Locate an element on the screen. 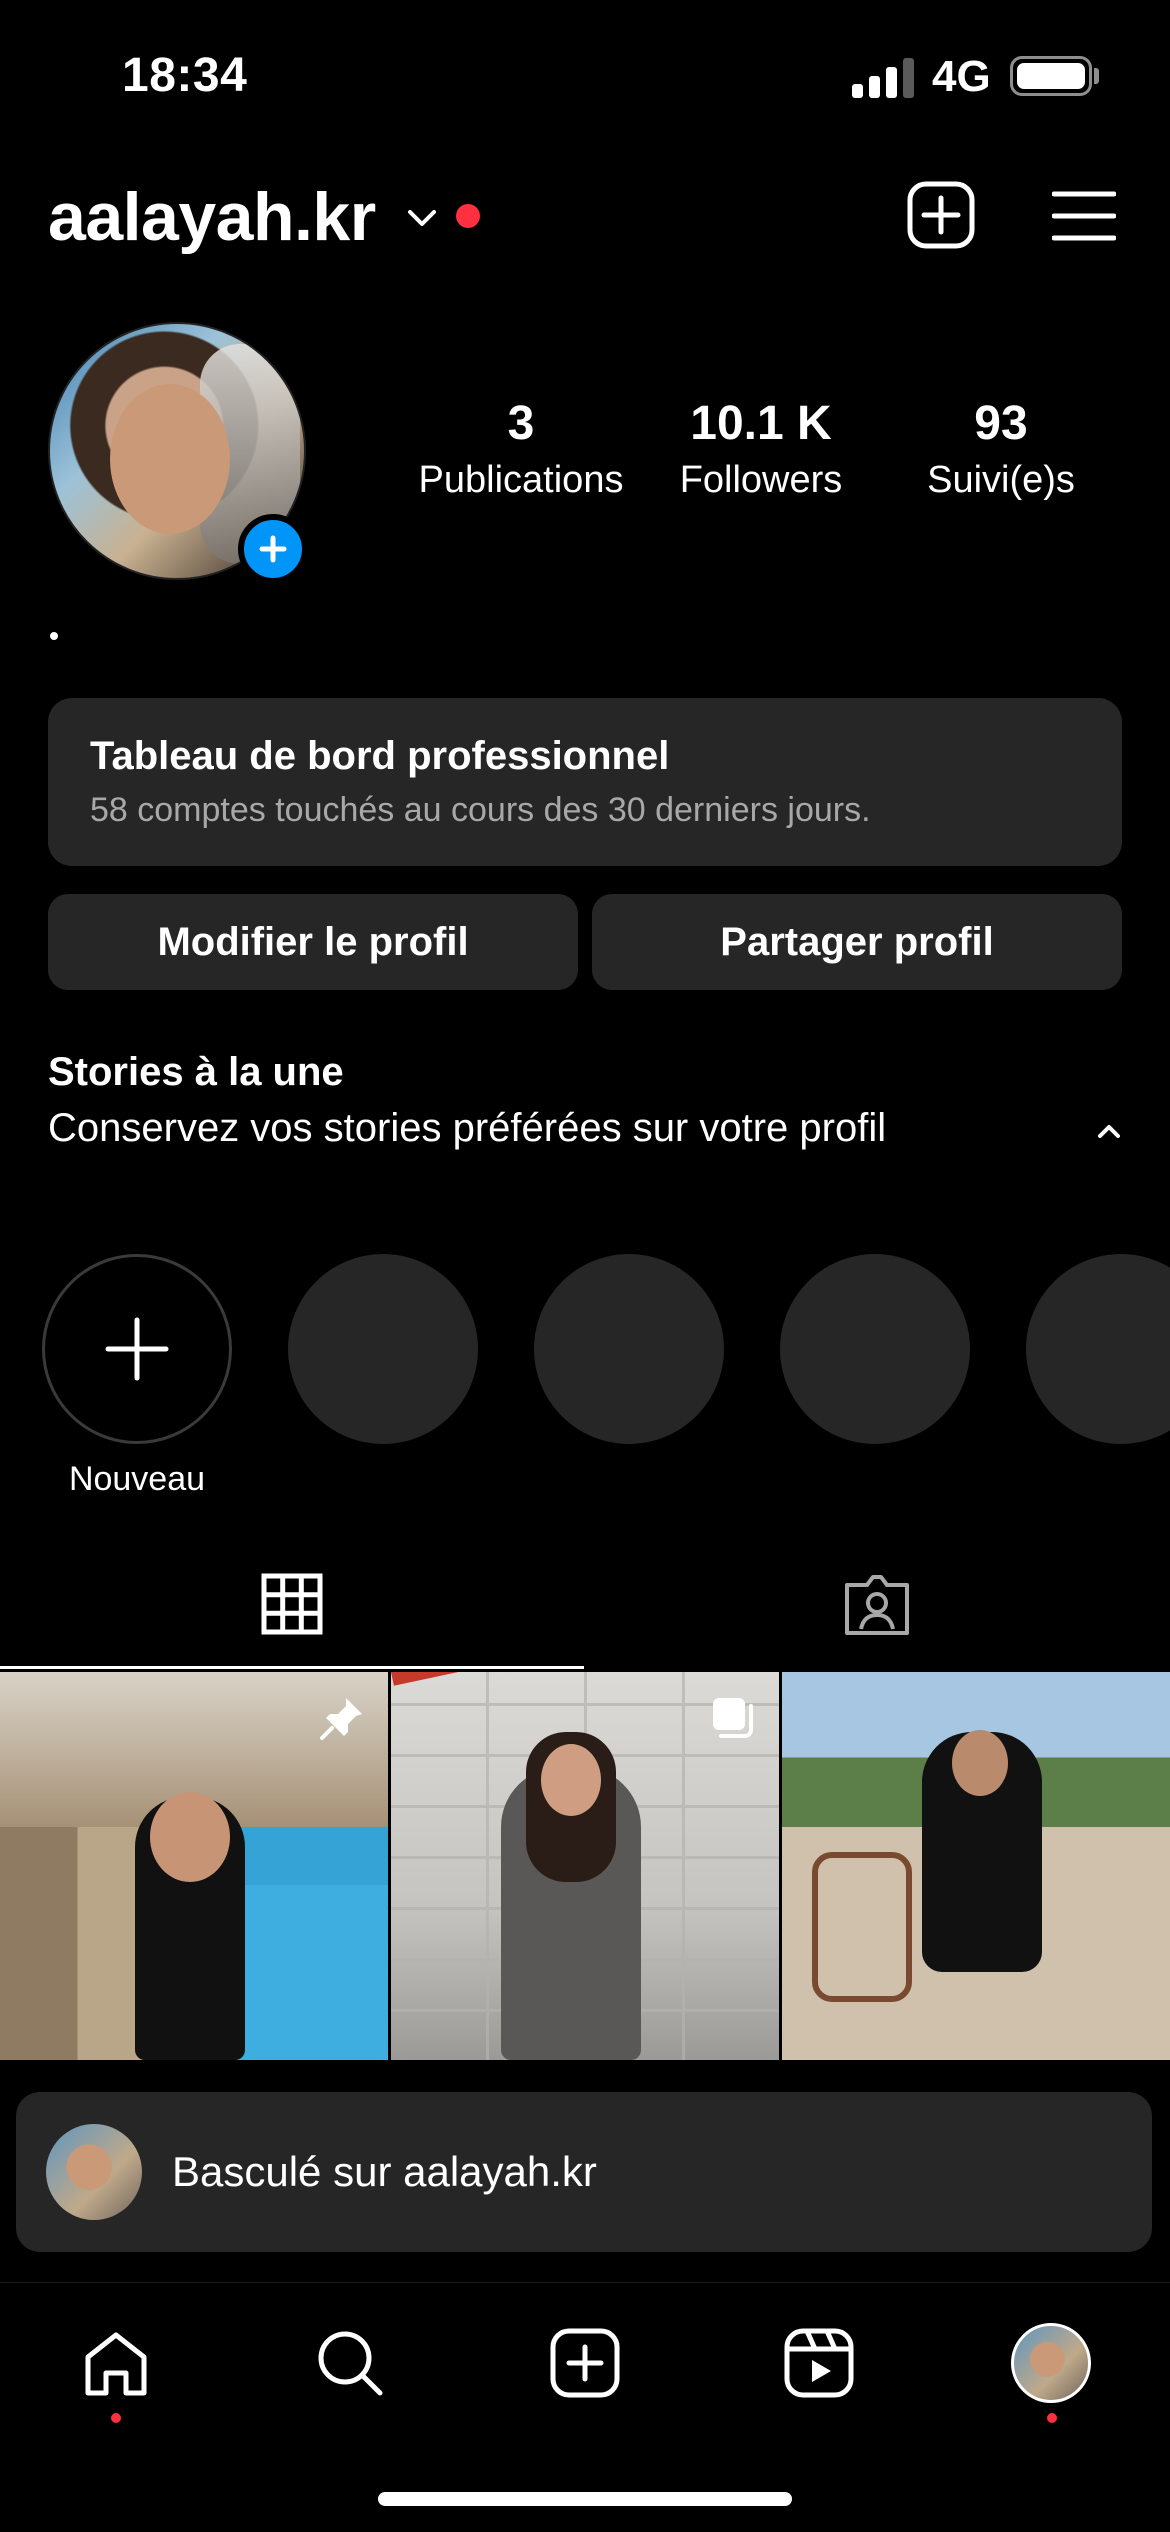 This screenshot has width=1170, height=2532. nav-create is located at coordinates (585, 2363).